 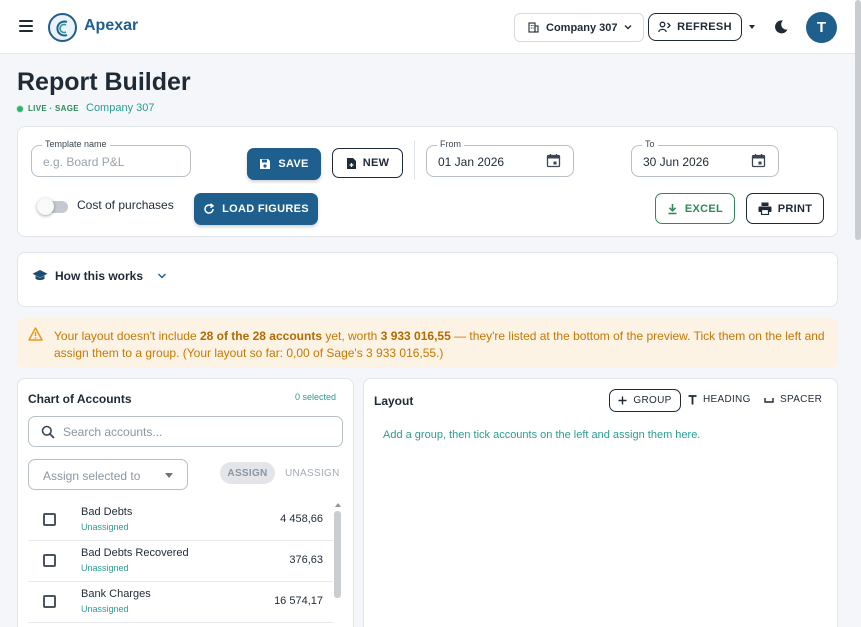 I want to click on toggle-knob, so click(x=45, y=206).